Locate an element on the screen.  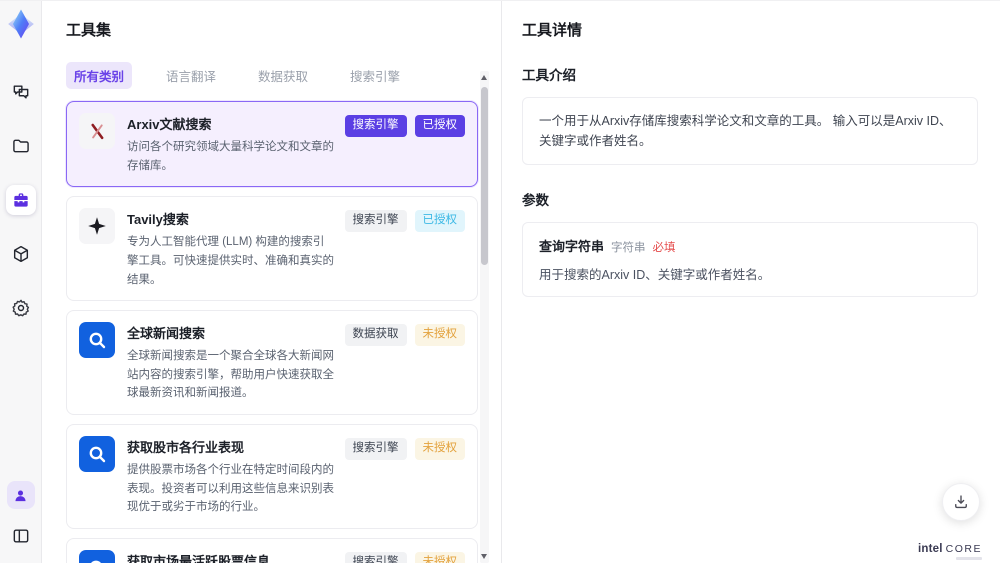
tool-description: 访问各个研究领域大量科学论文和文章的存储库。 is located at coordinates (230, 156).